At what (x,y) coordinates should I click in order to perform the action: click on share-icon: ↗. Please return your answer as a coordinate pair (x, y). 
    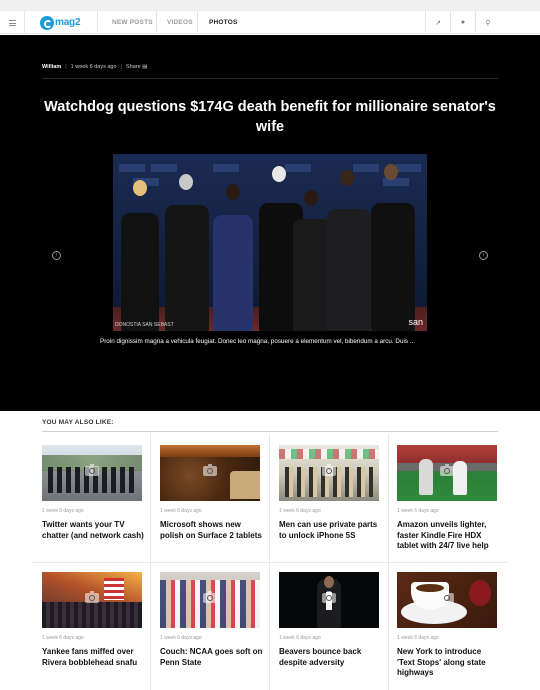
    Looking at the image, I should click on (438, 22).